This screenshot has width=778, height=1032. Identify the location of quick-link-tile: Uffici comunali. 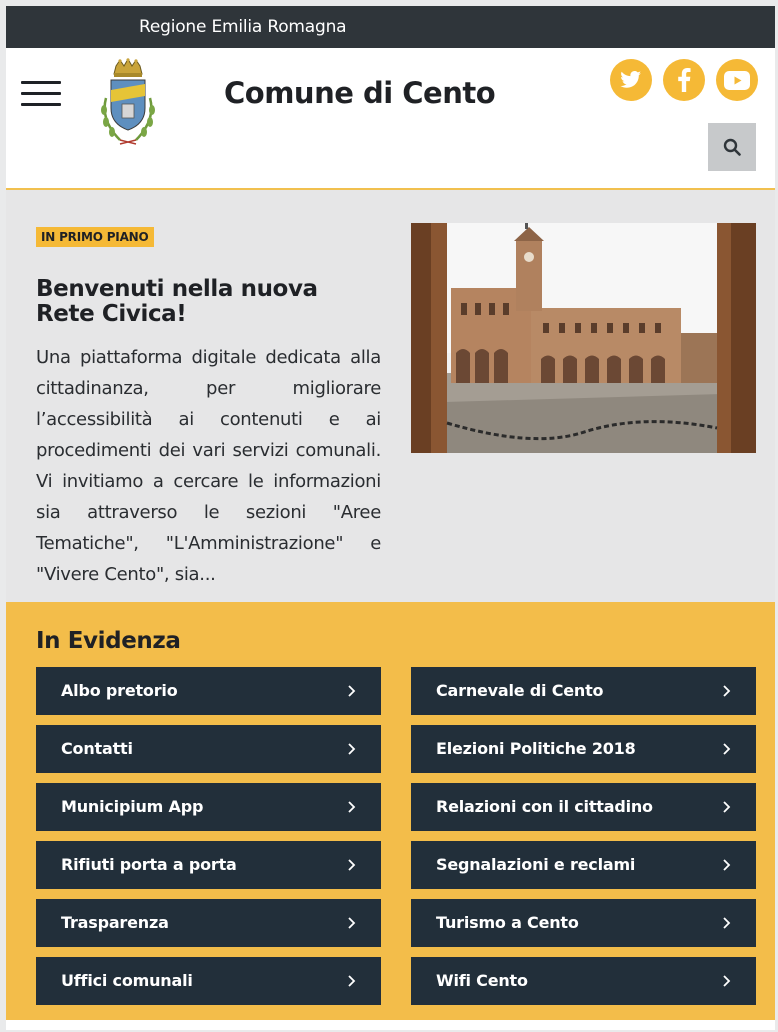
(208, 981).